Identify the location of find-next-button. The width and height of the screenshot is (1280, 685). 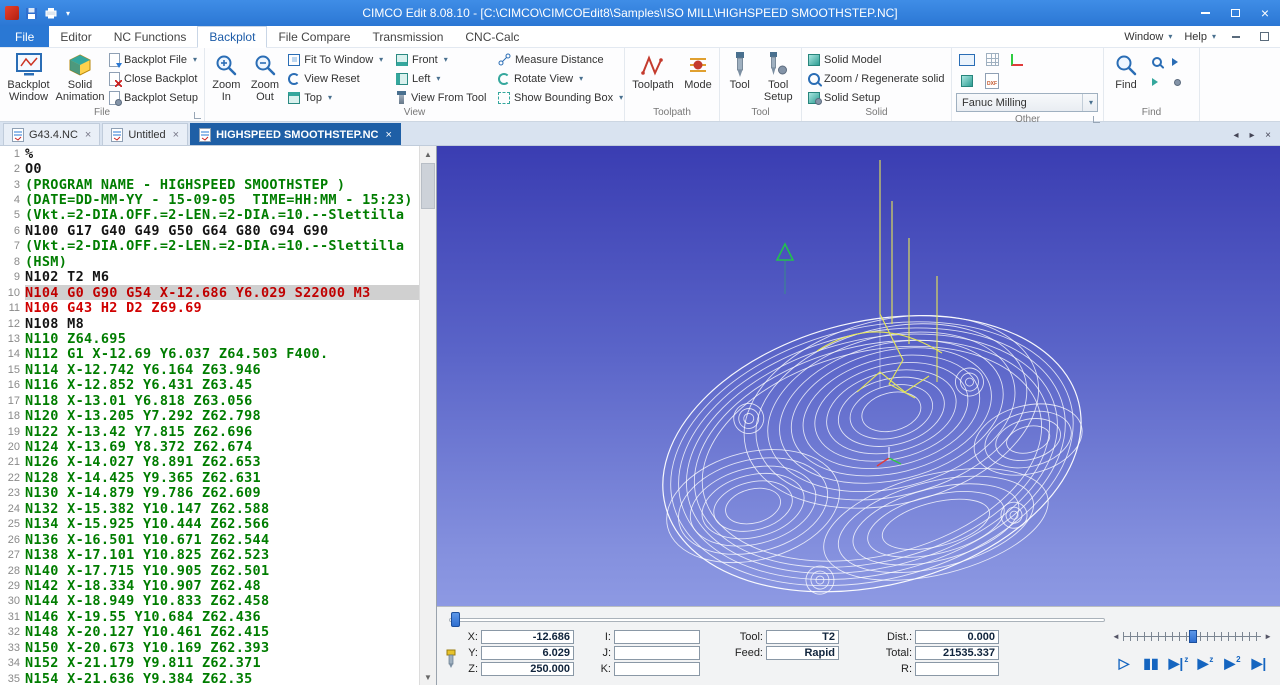
(1157, 62).